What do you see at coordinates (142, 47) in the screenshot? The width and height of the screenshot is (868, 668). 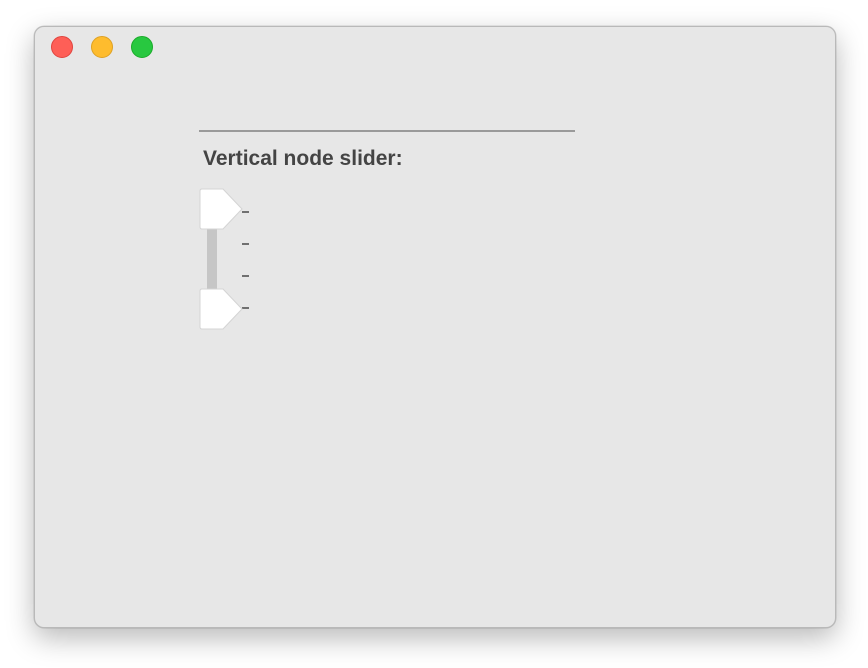 I see `zoom-button` at bounding box center [142, 47].